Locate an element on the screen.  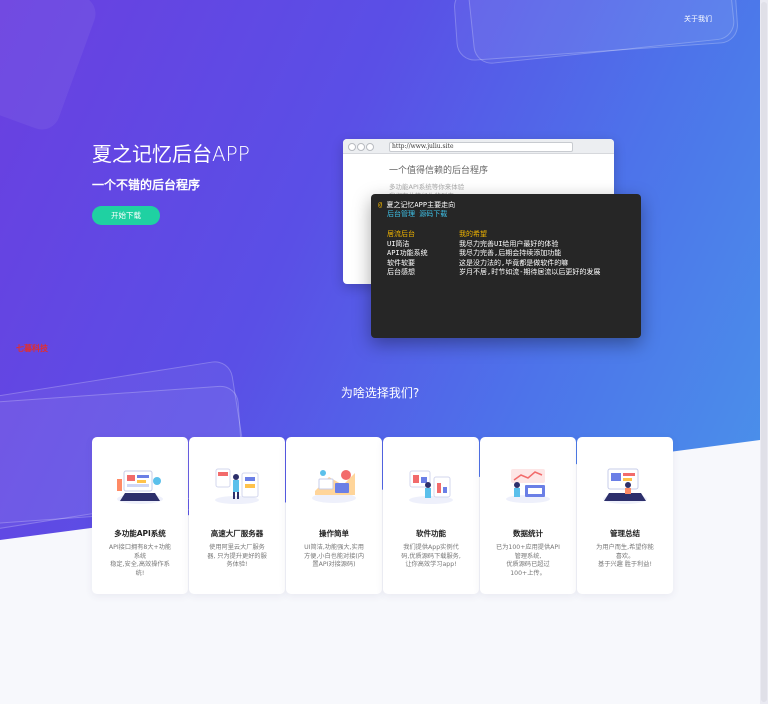
terminal-row: 软件软要 这是没力法的,毕竟都是做软件的嘛 is located at coordinates (493, 264).